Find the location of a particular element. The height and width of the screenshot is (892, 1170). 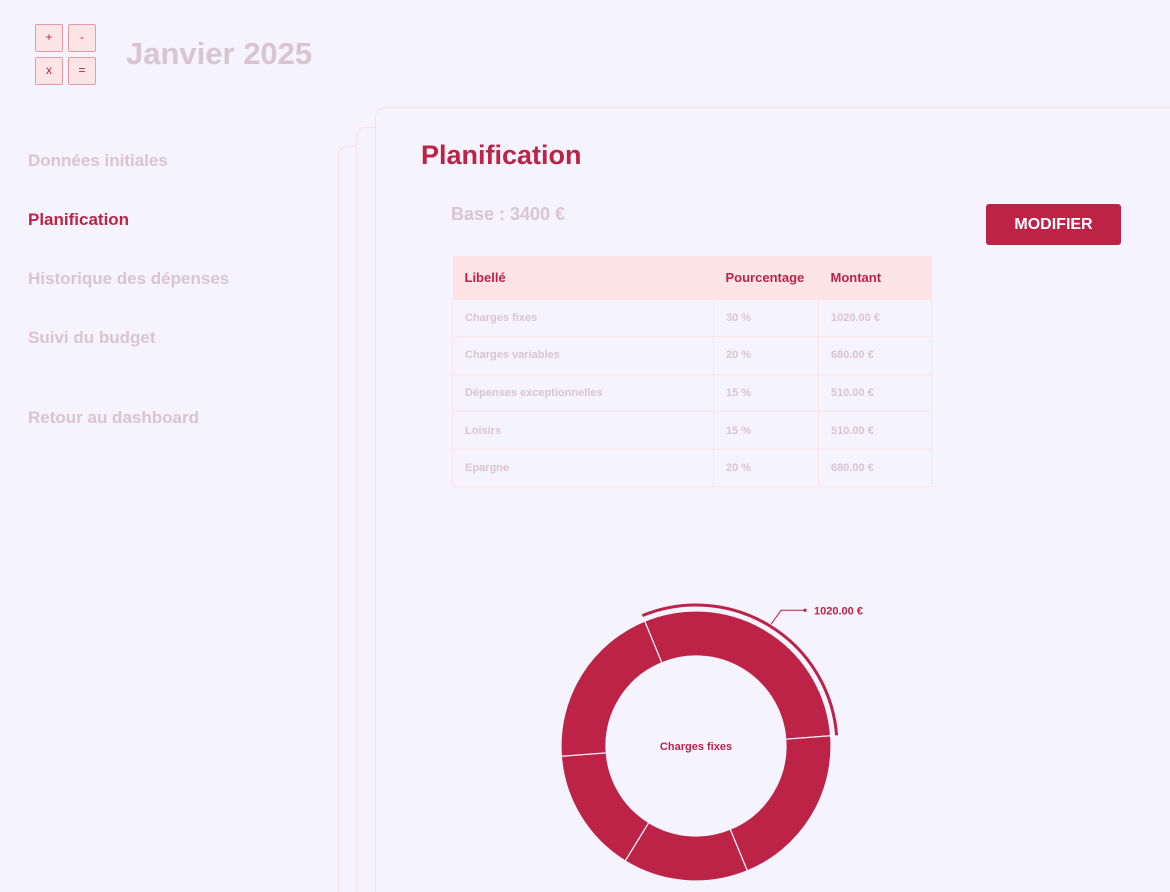

column-header-pourcentage: Pourcentage is located at coordinates (766, 277).